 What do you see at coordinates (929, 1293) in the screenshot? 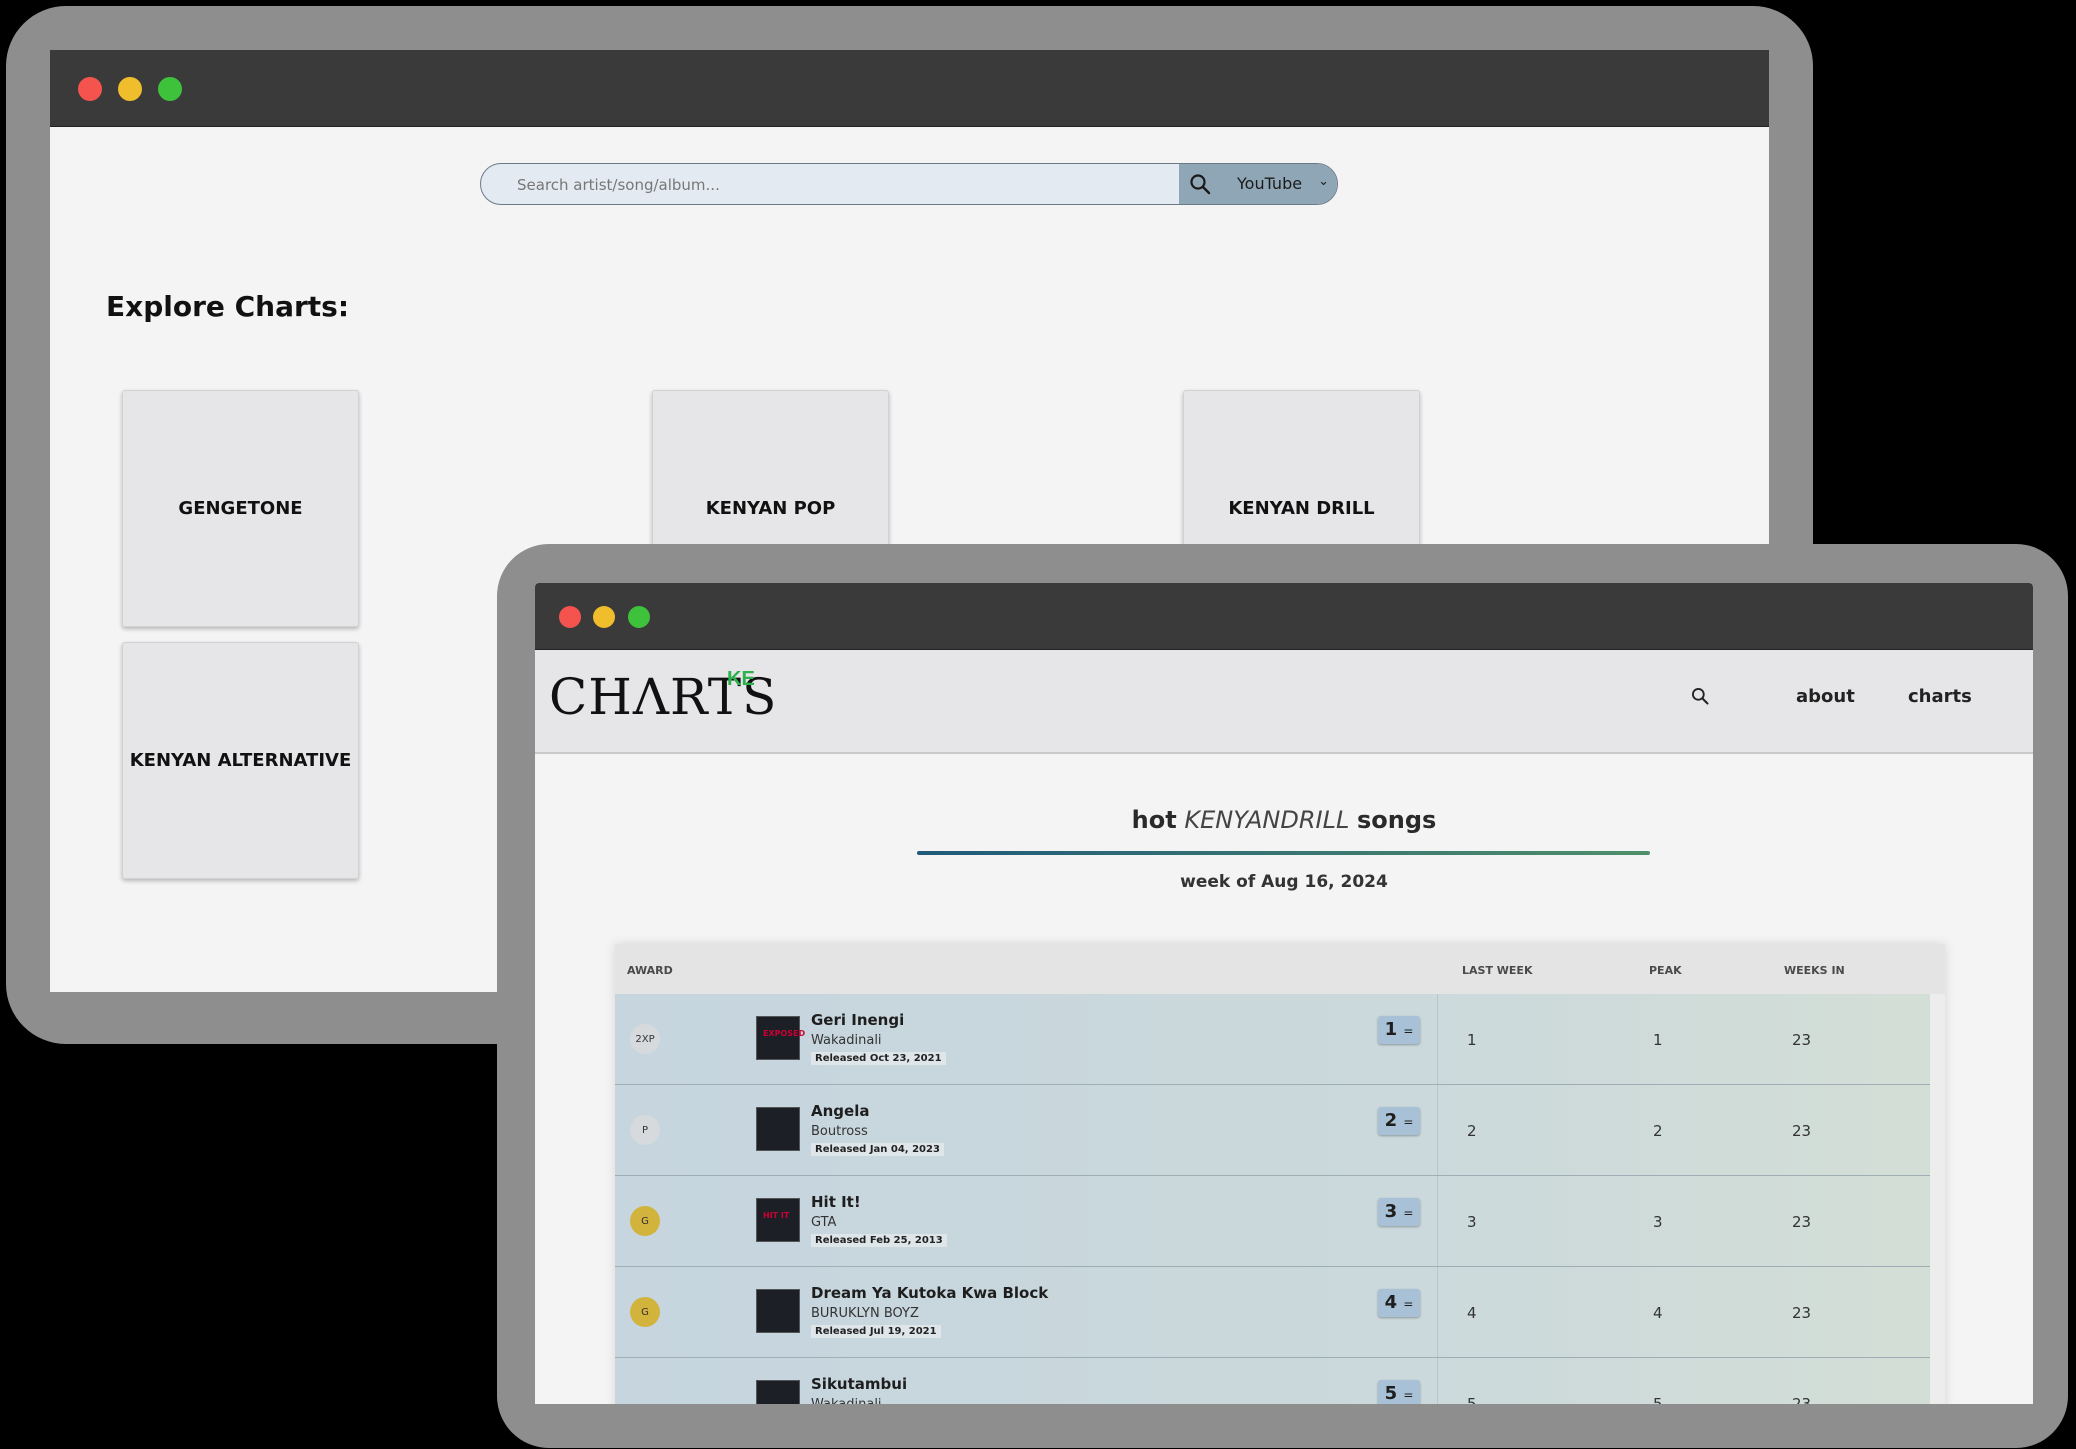
I see `song-title: Dream Ya Kutoka Kwa Block` at bounding box center [929, 1293].